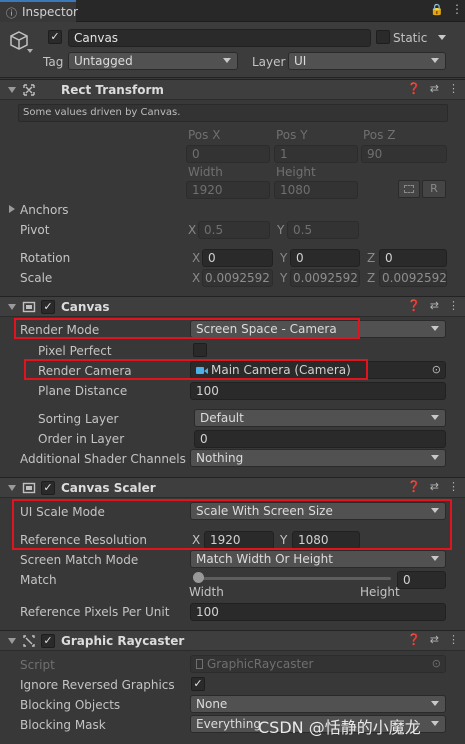  I want to click on canvas-enabled-checkbox: ✓, so click(48, 307).